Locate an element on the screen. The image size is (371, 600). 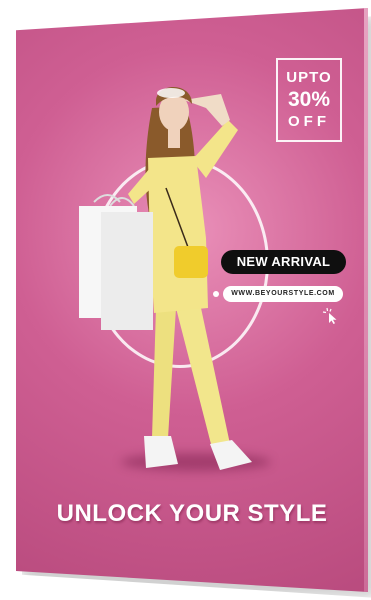
url-bullet-dot is located at coordinates (216, 294).